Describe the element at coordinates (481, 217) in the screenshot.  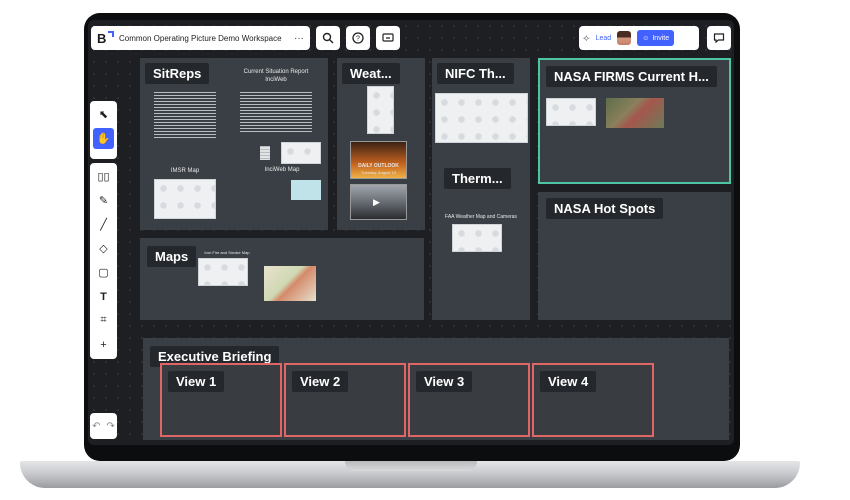
I see `faa-caption: FAA Weather Map and Cameras` at that location.